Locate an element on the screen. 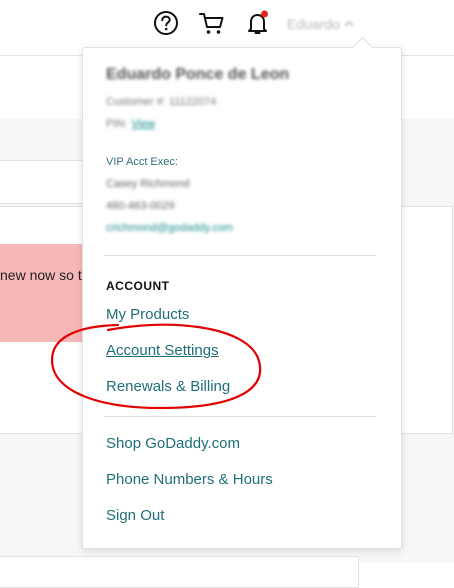  pin-label: PIN: is located at coordinates (117, 124).